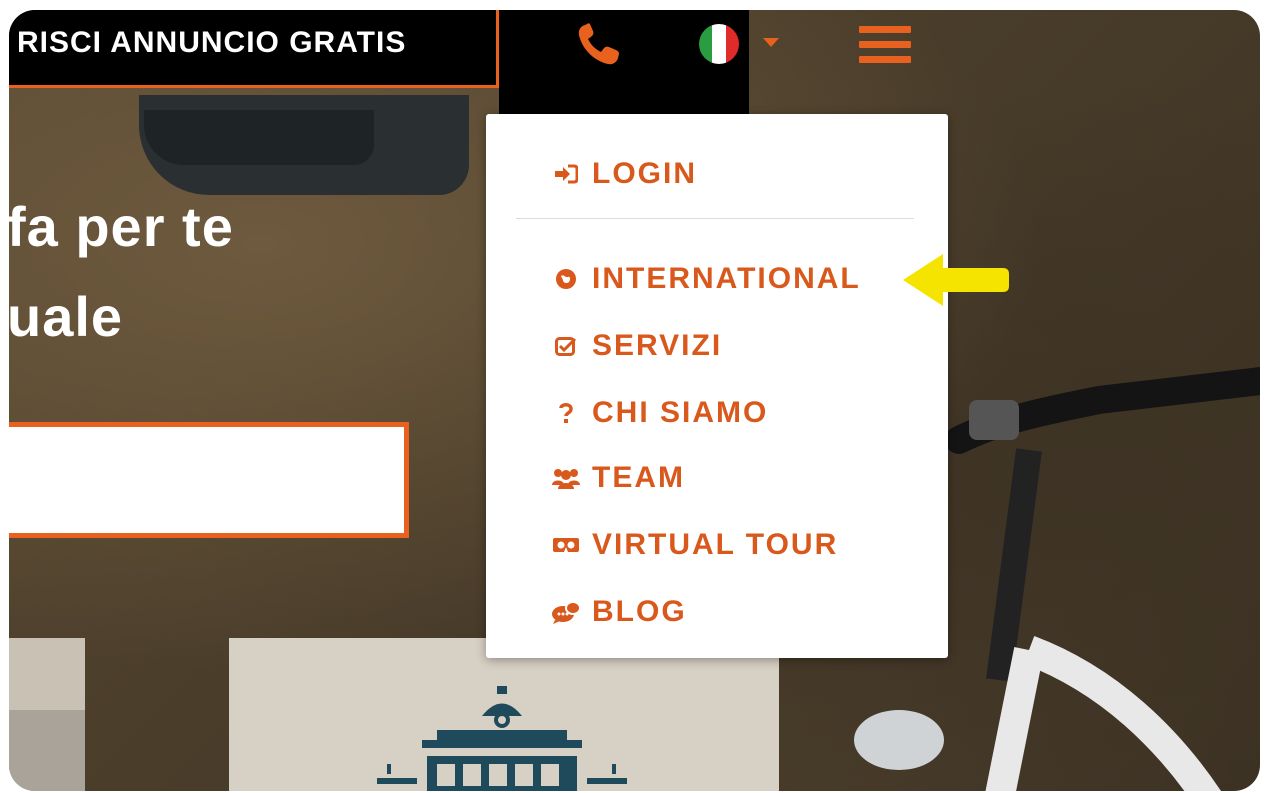  What do you see at coordinates (715, 218) in the screenshot?
I see `menu-divider` at bounding box center [715, 218].